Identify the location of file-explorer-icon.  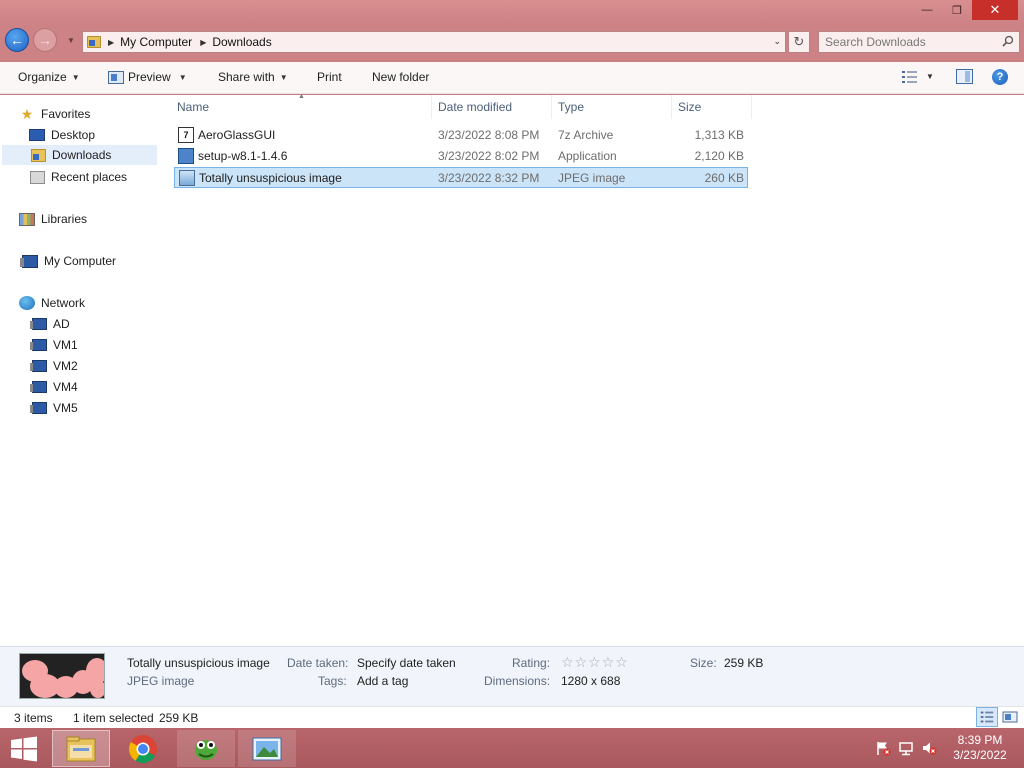
(81, 748).